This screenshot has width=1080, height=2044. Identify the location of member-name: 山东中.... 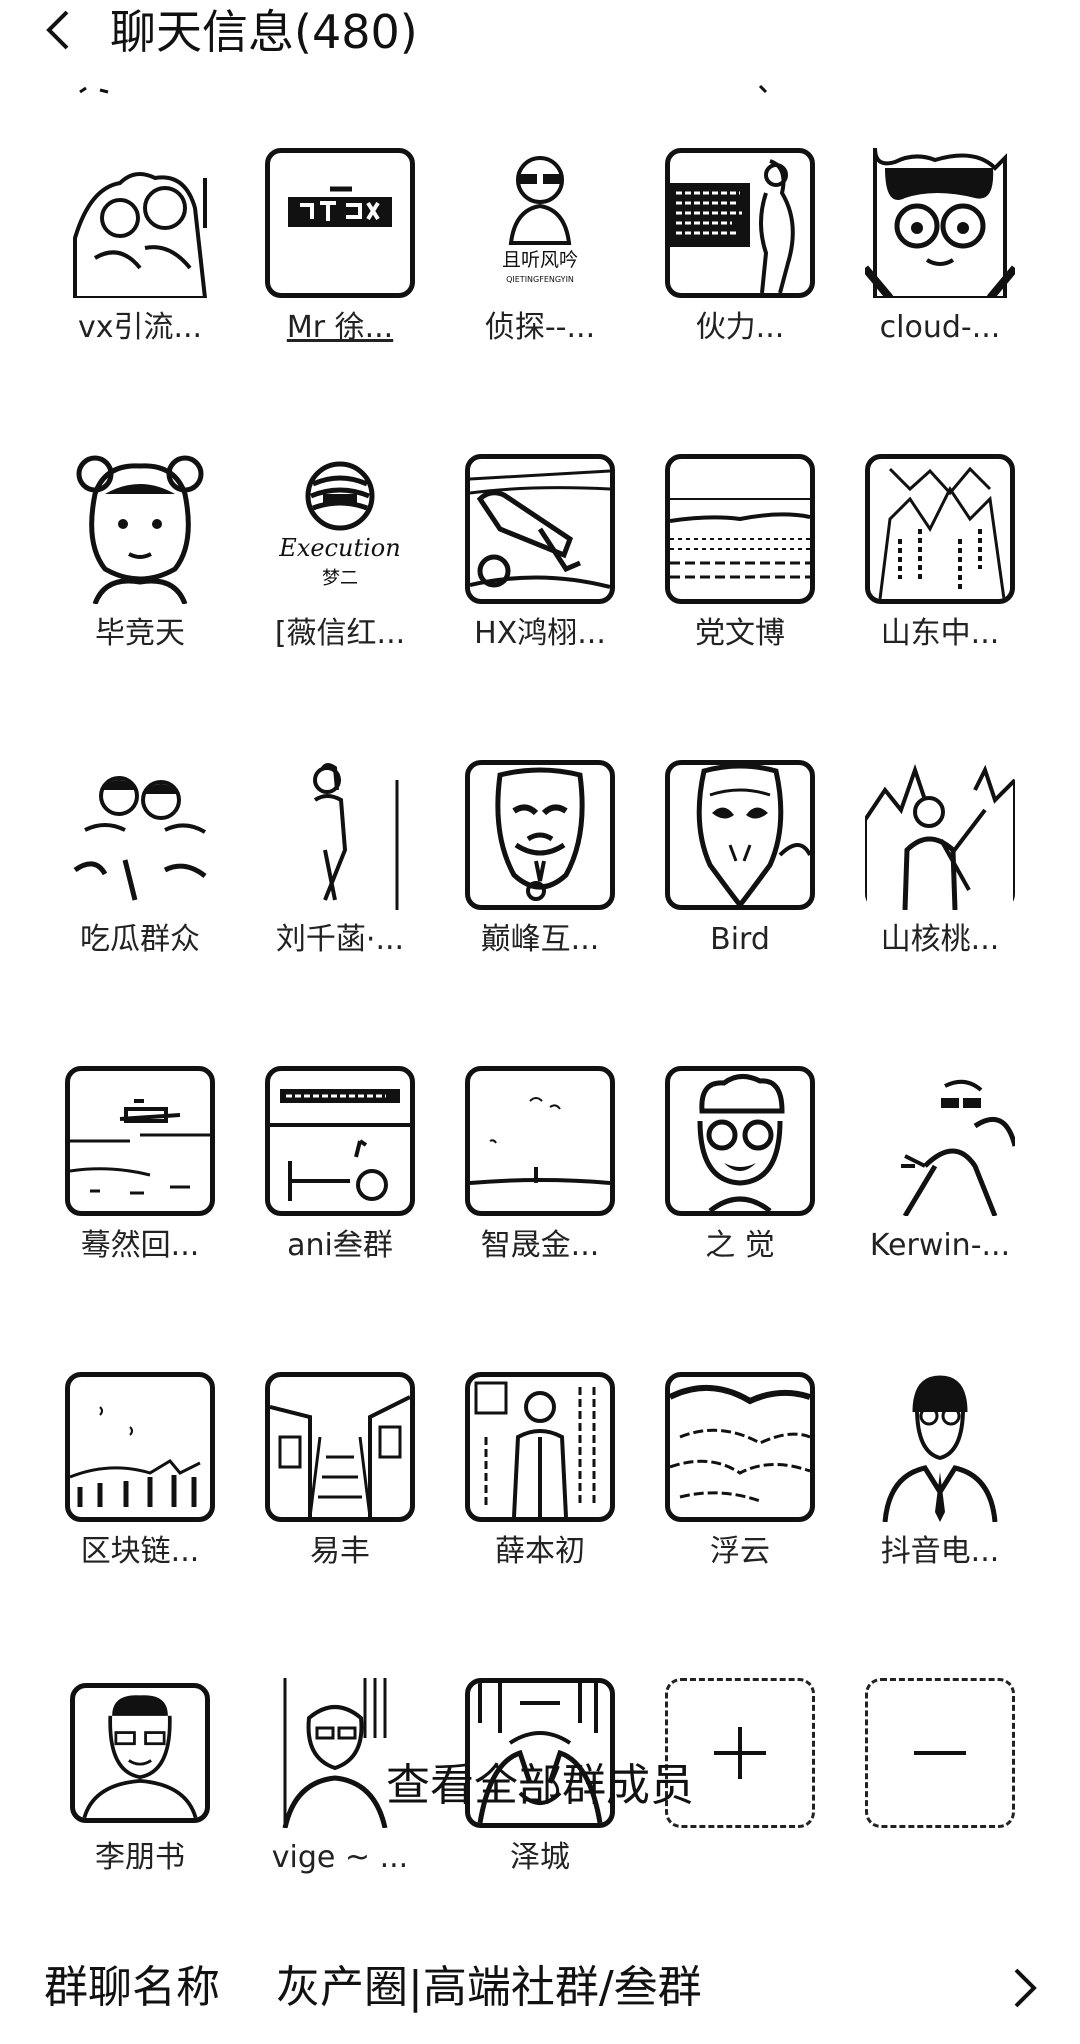
(940, 633).